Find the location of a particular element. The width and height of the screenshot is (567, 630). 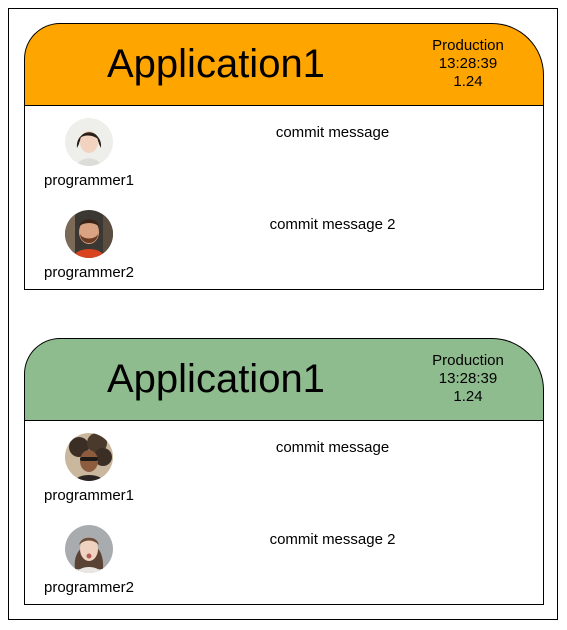

avatar-woman-dark-bob-icon is located at coordinates (89, 142).